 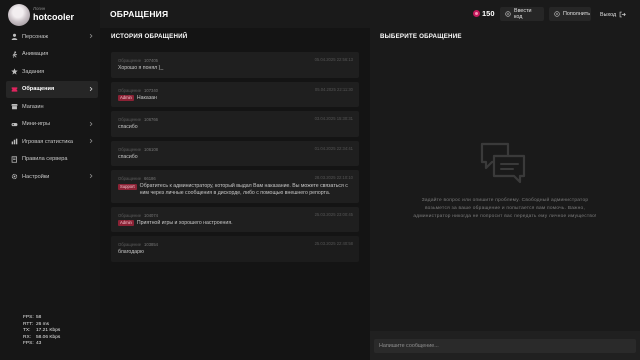 I want to click on enter-code-button: Ввести код, so click(x=522, y=14).